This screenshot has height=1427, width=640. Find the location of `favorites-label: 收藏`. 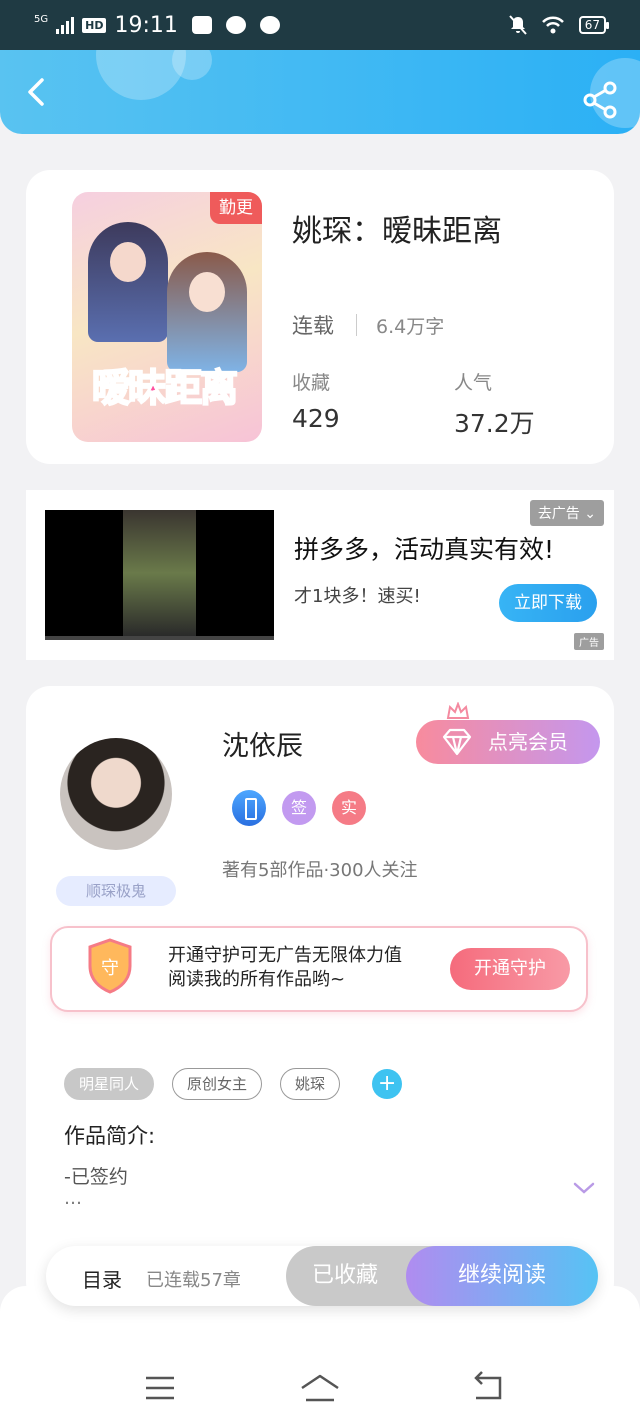

favorites-label: 收藏 is located at coordinates (311, 383).